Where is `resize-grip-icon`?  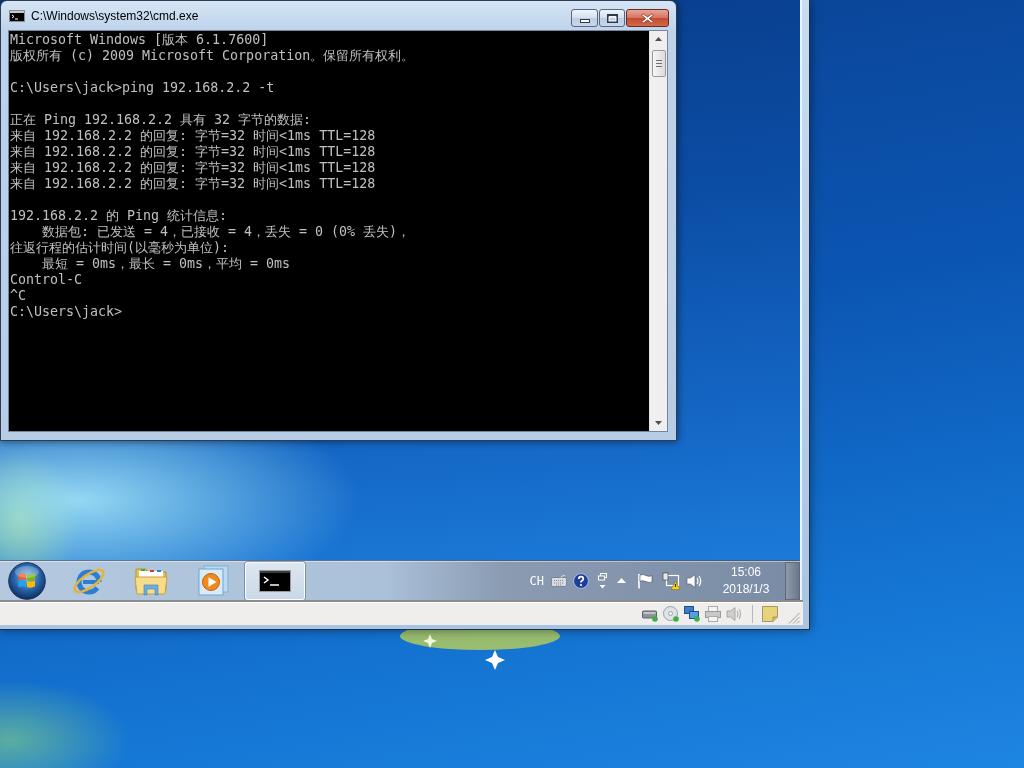 resize-grip-icon is located at coordinates (794, 618).